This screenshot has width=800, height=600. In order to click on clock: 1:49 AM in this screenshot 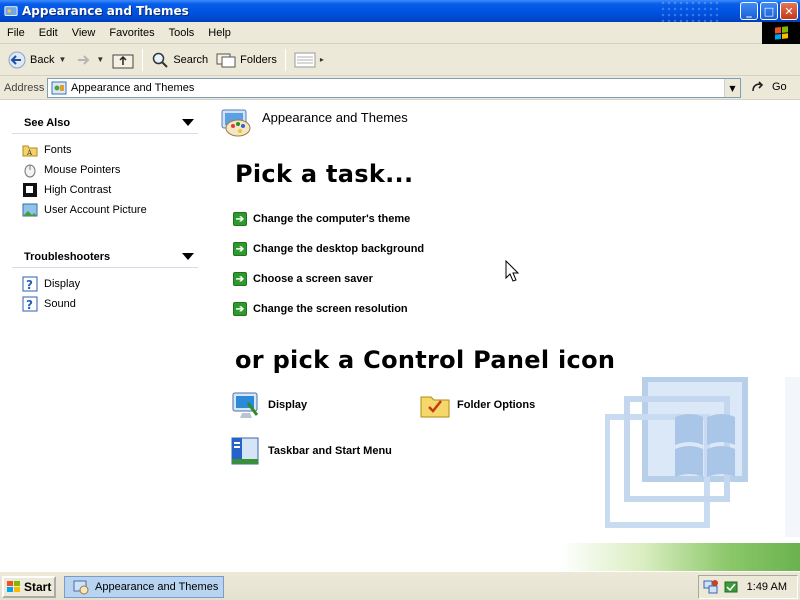, I will do `click(766, 587)`.